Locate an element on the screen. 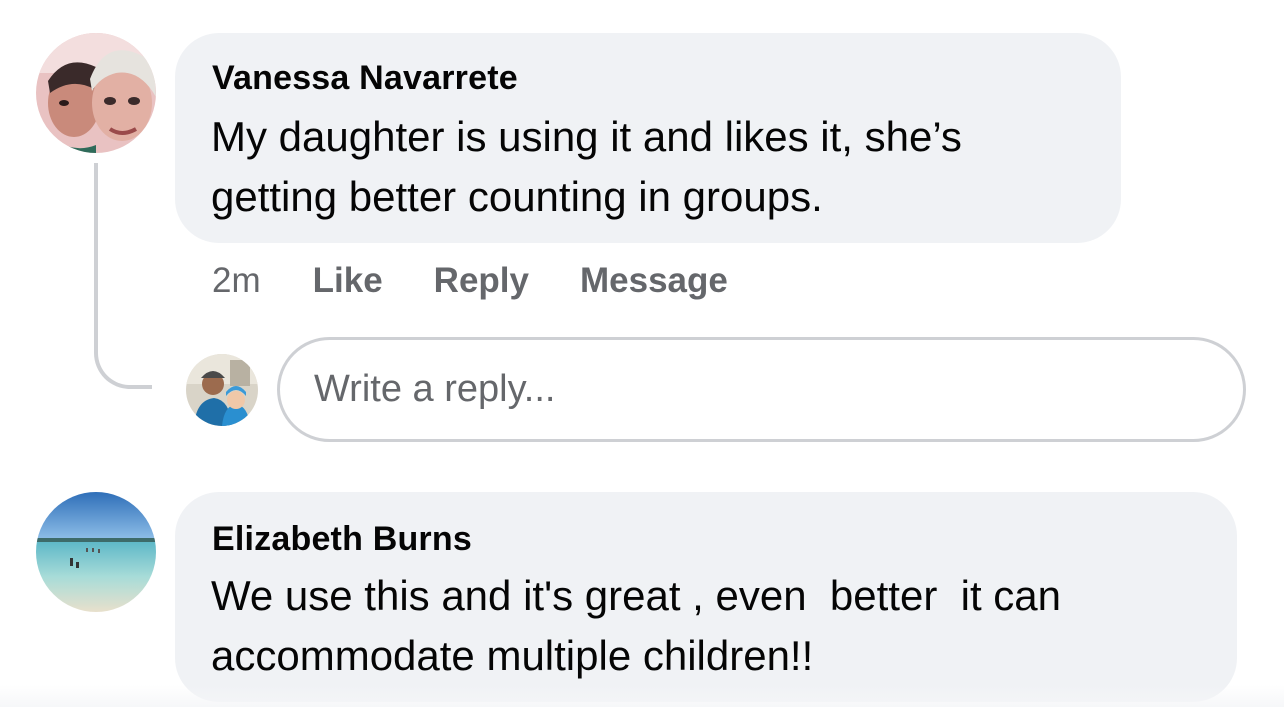 This screenshot has width=1284, height=707. thread-connector-line is located at coordinates (123, 276).